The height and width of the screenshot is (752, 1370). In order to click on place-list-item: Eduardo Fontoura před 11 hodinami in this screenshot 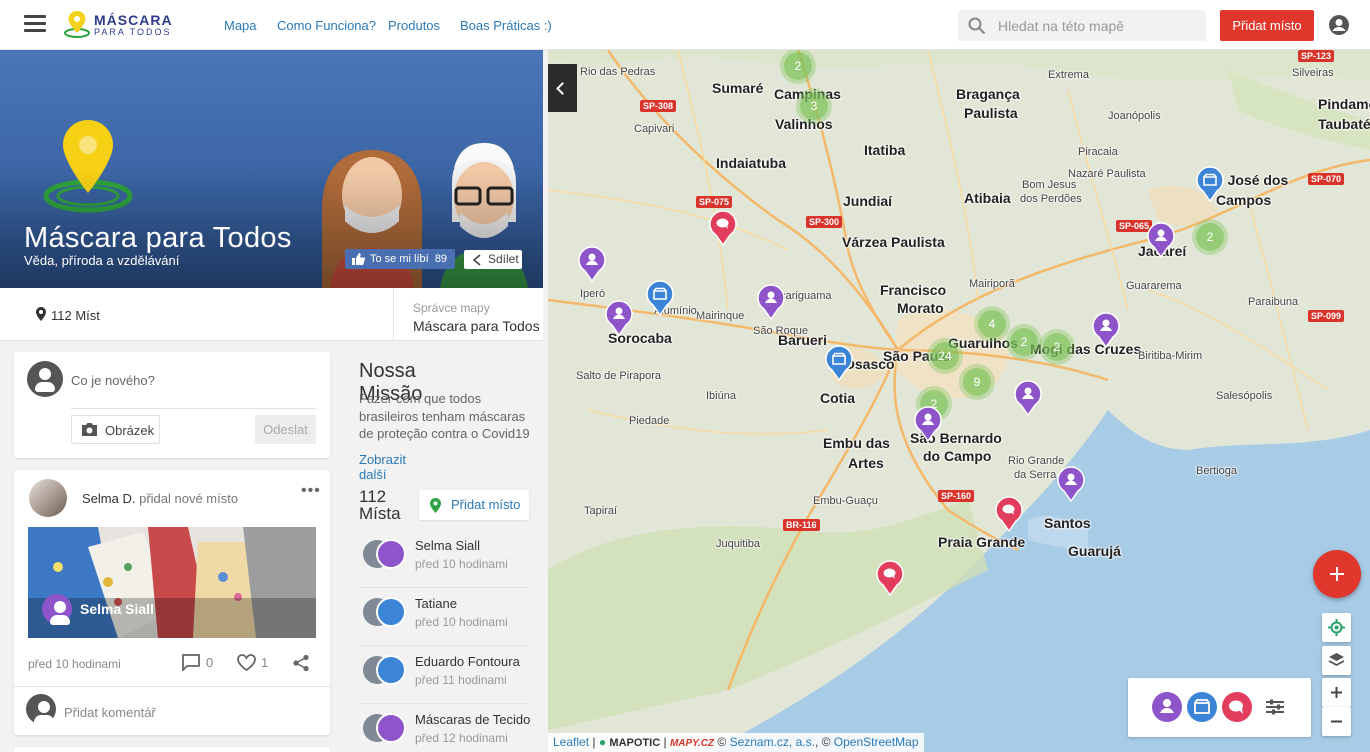, I will do `click(444, 675)`.